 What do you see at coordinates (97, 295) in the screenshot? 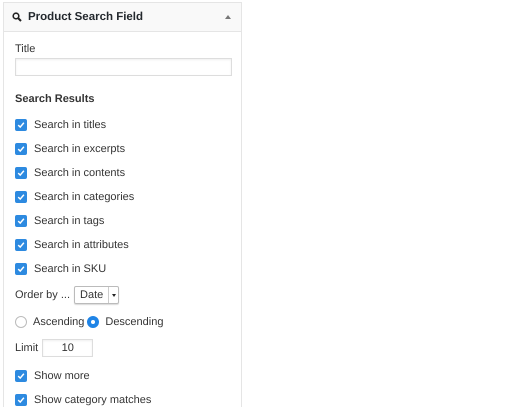
I see `order-dropdown: Date` at bounding box center [97, 295].